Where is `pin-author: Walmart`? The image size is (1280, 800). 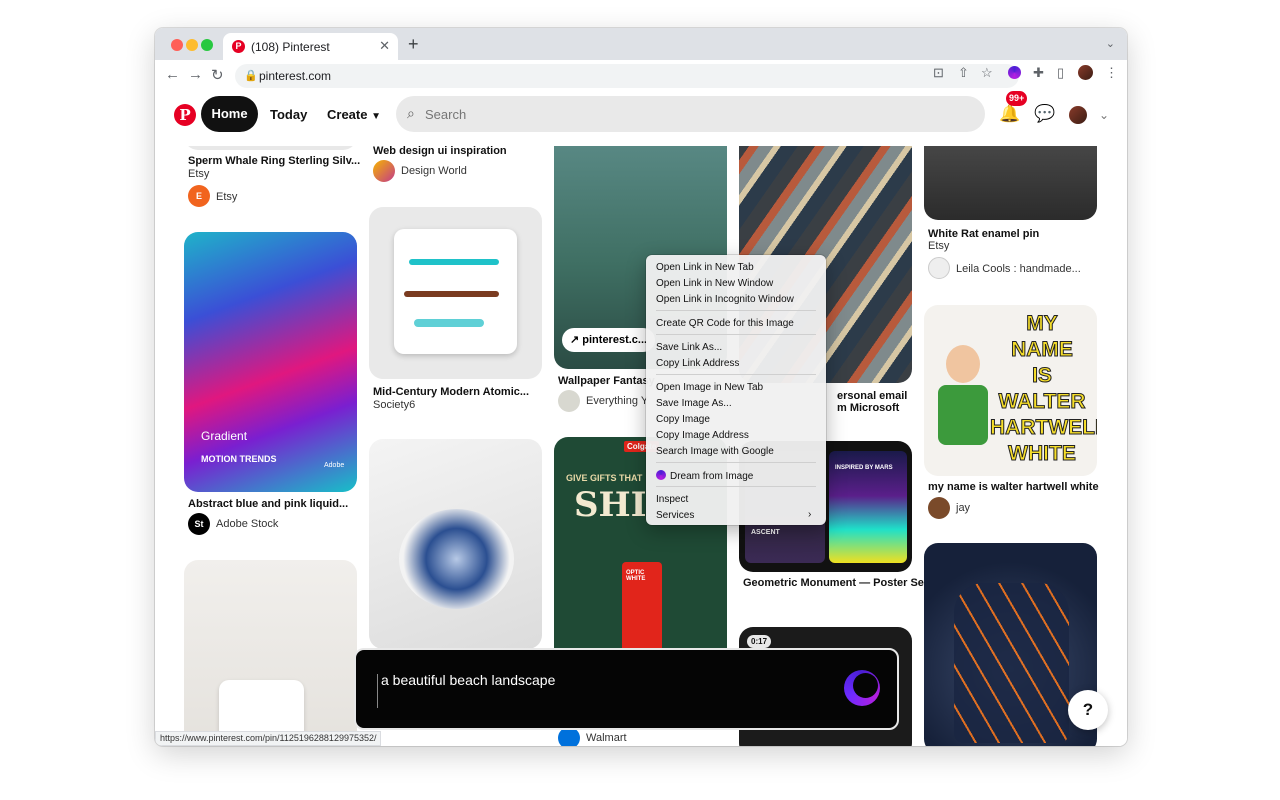 pin-author: Walmart is located at coordinates (606, 738).